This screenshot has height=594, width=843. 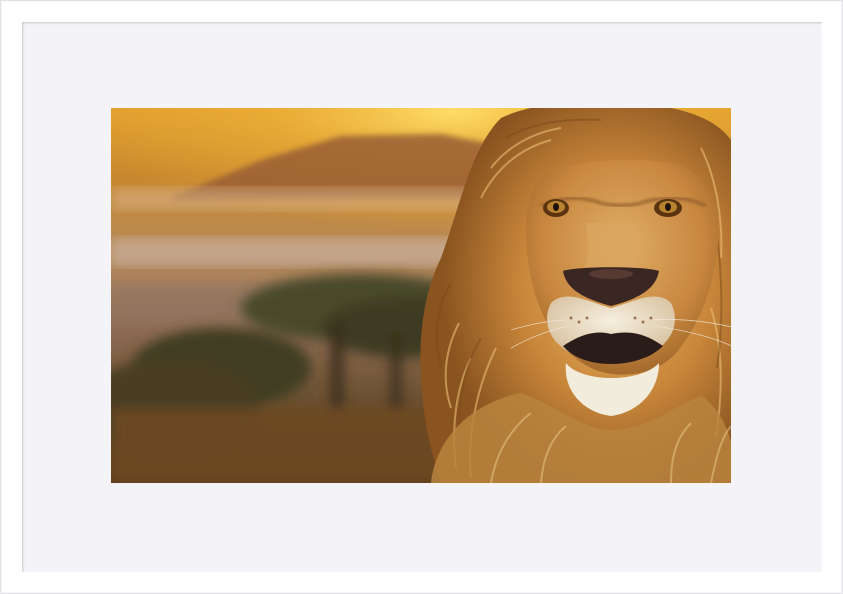 What do you see at coordinates (668, 208) in the screenshot?
I see `right-eye` at bounding box center [668, 208].